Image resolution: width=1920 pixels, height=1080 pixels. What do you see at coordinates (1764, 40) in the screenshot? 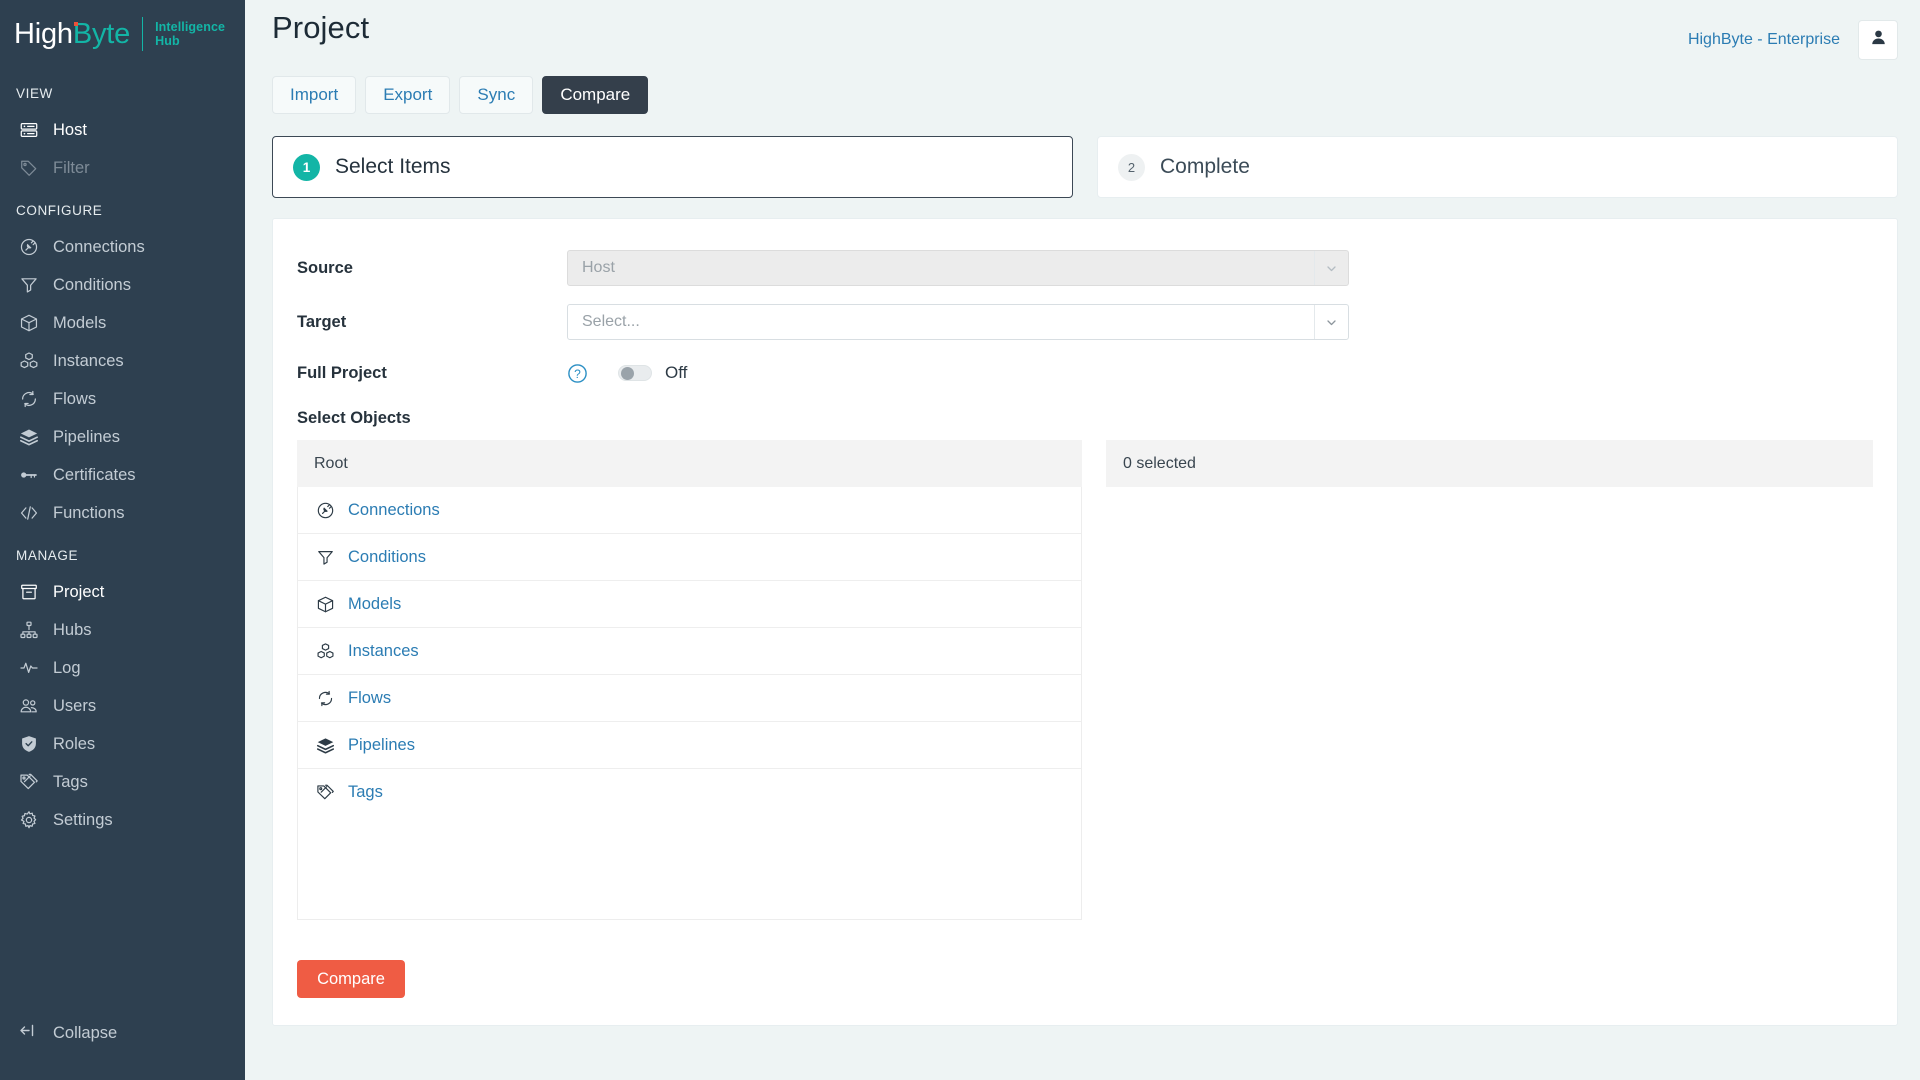
I see `tenant-label: HighByte - Enterprise` at bounding box center [1764, 40].